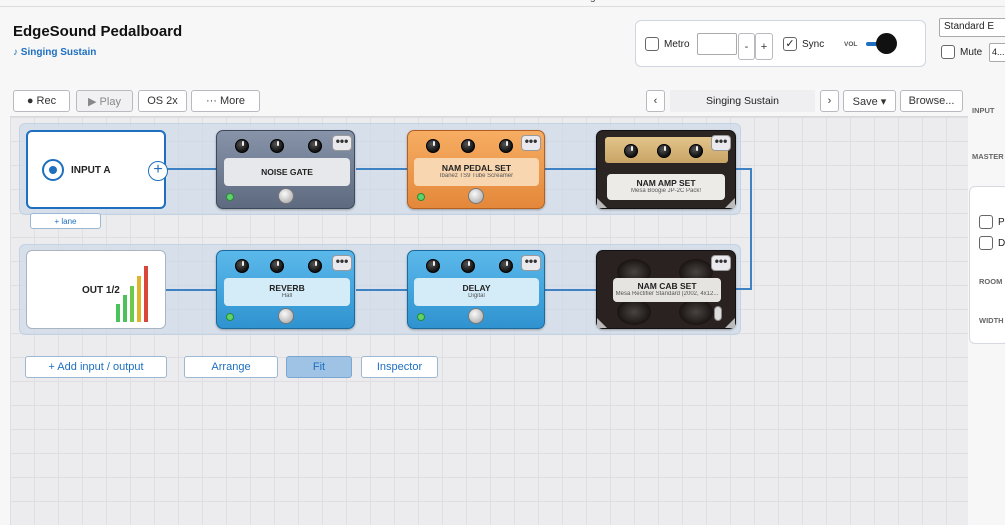 This screenshot has height=525, width=1005. What do you see at coordinates (730, 323) in the screenshot?
I see `cab-corner-br` at bounding box center [730, 323].